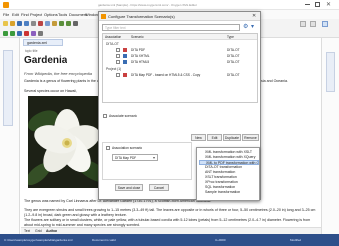  What do you see at coordinates (62, 14) in the screenshot?
I see `menu-tools: Tools` at bounding box center [62, 14].